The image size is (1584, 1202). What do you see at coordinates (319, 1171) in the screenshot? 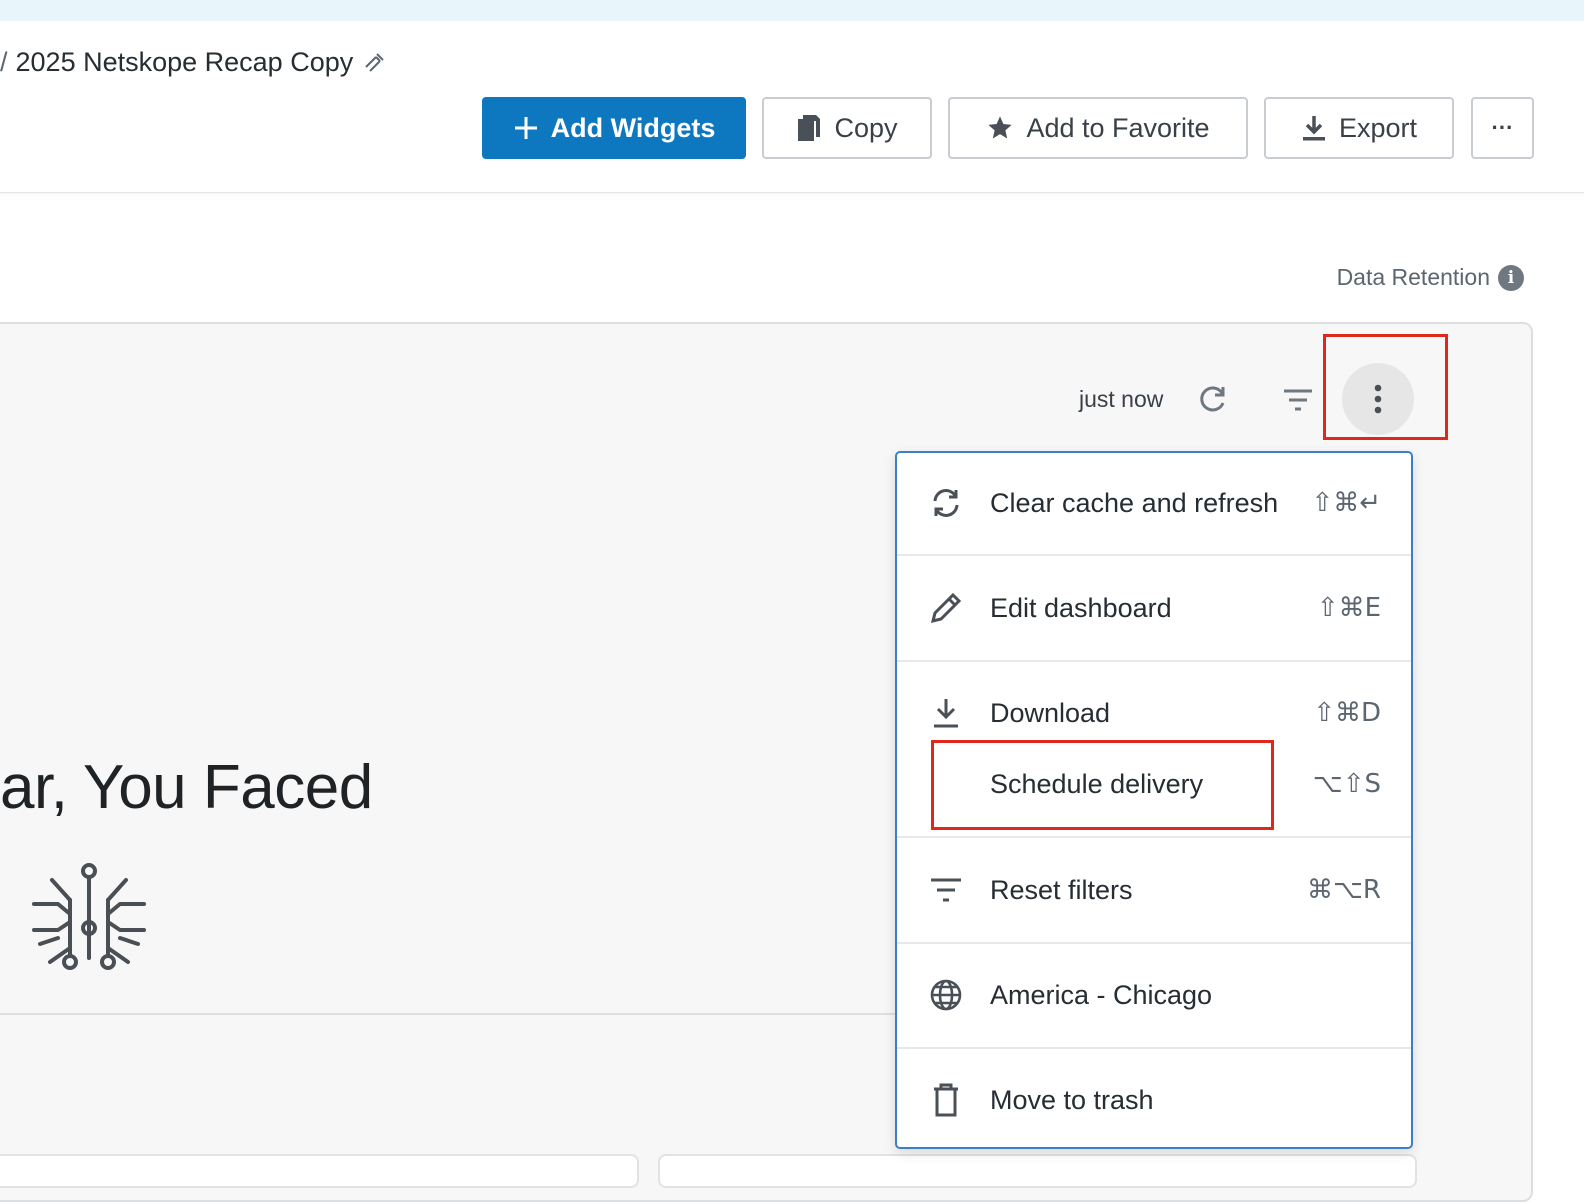
I see `tile-bottom-left` at bounding box center [319, 1171].